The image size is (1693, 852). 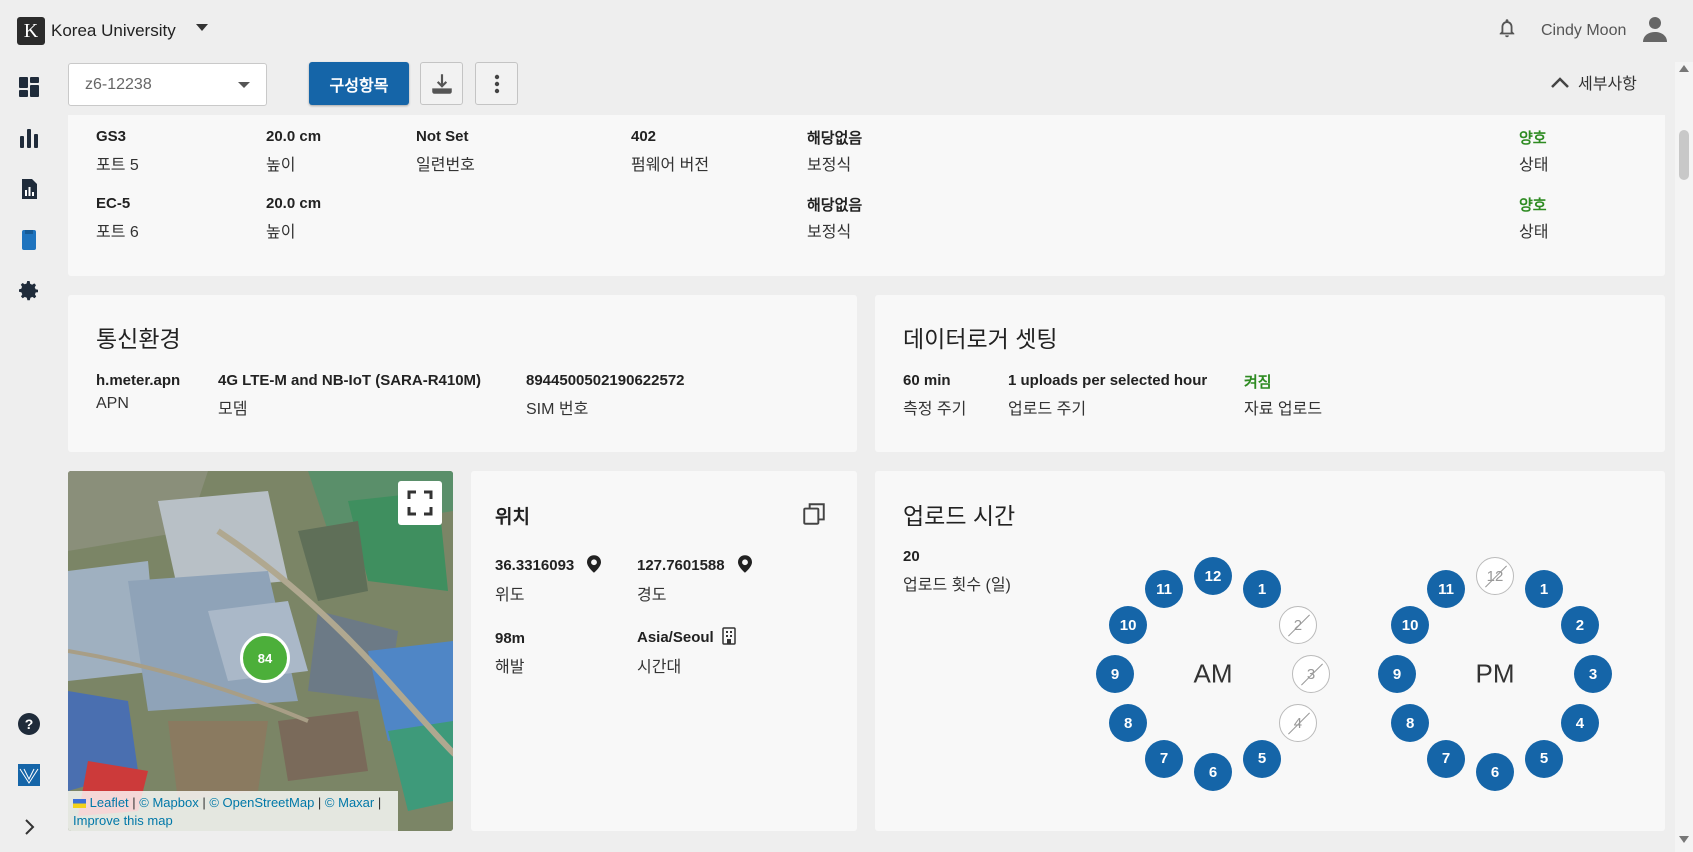 What do you see at coordinates (1213, 576) in the screenshot?
I see `am-hour-12-on: 12` at bounding box center [1213, 576].